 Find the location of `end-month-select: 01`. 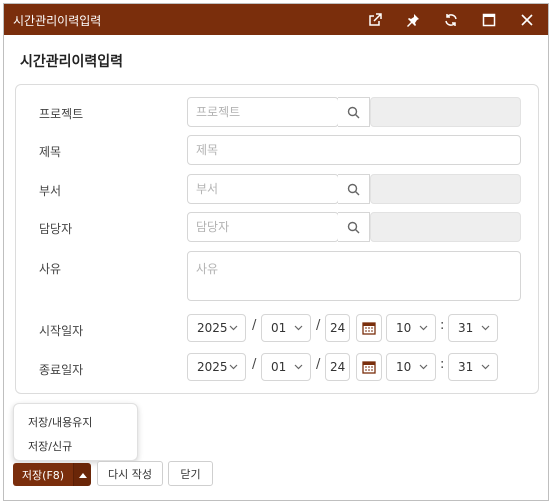

end-month-select: 01 is located at coordinates (286, 367).